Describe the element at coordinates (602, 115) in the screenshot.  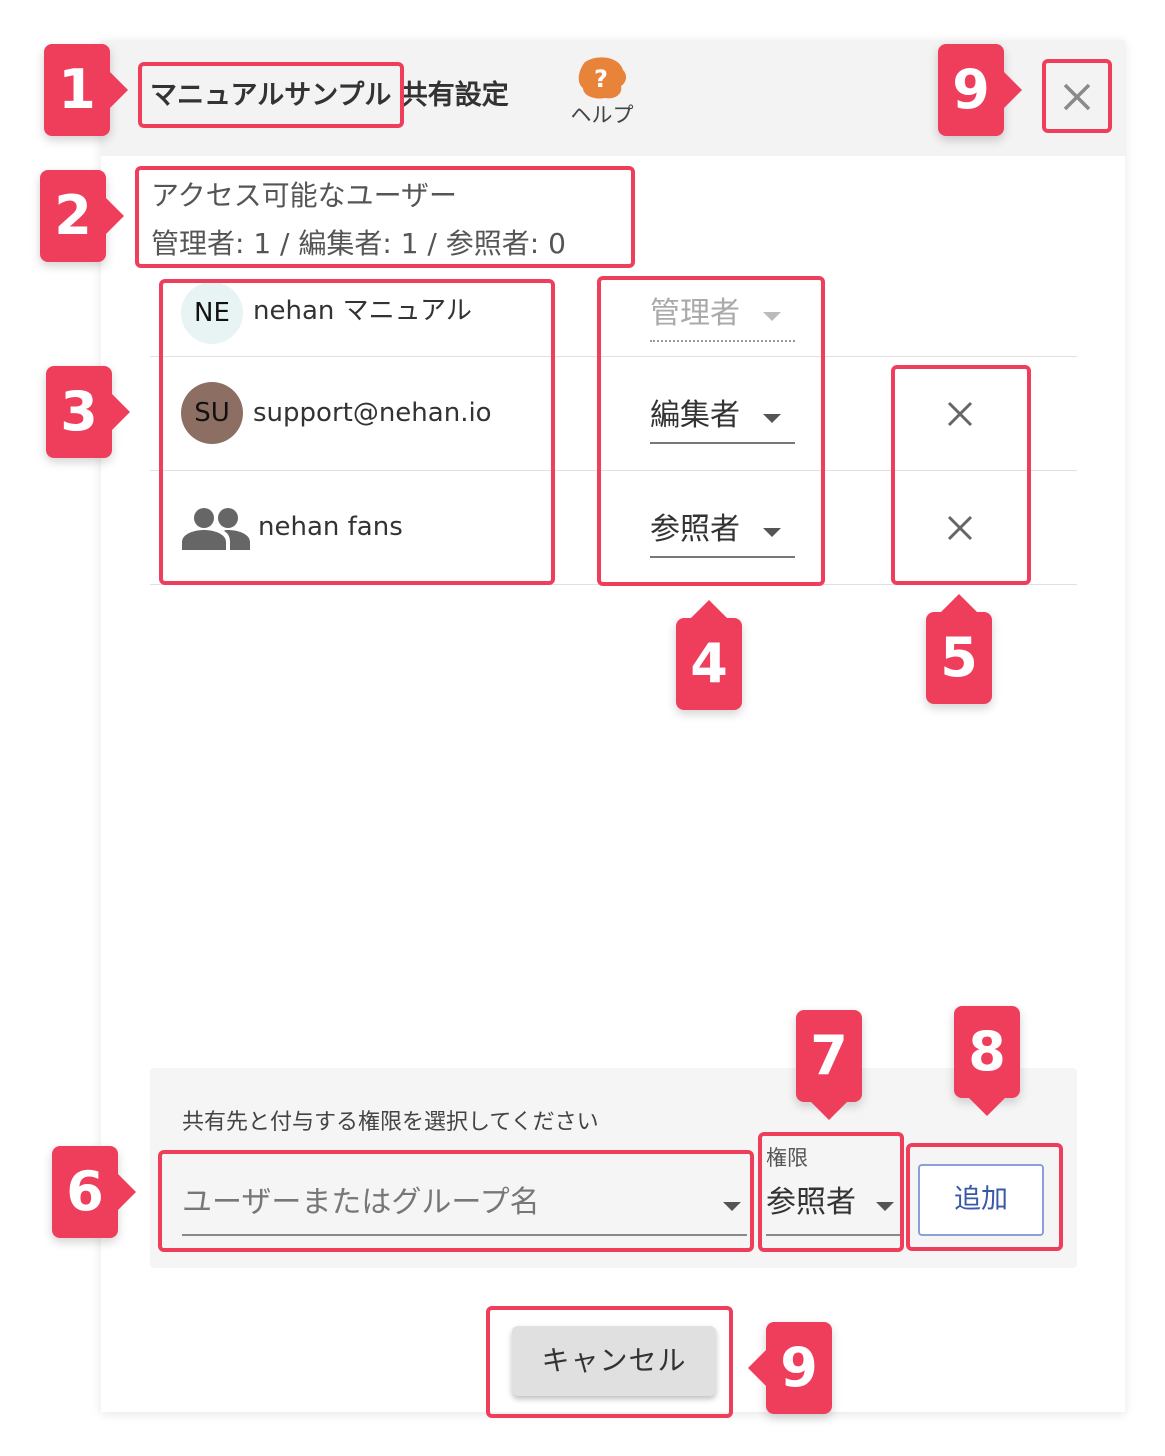
I see `help-label: ヘルプ` at that location.